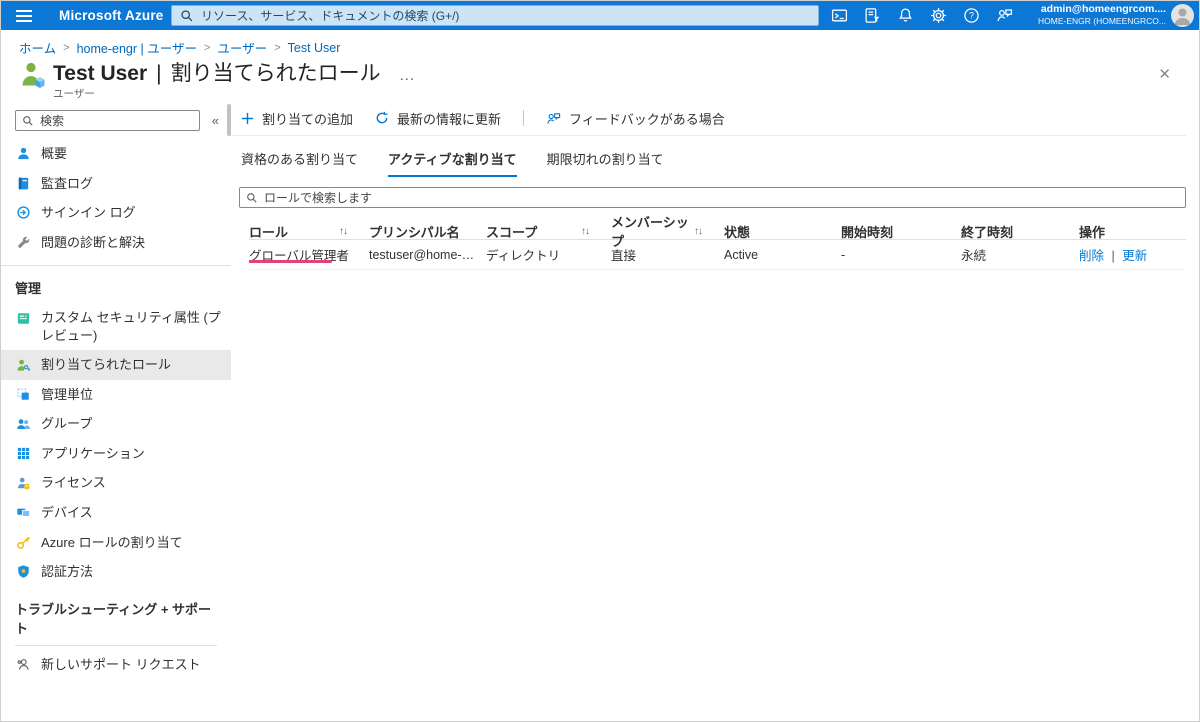 The width and height of the screenshot is (1200, 722). I want to click on page-header: Test User | 割り当てられたロール ... ユーザー ✕, so click(602, 79).